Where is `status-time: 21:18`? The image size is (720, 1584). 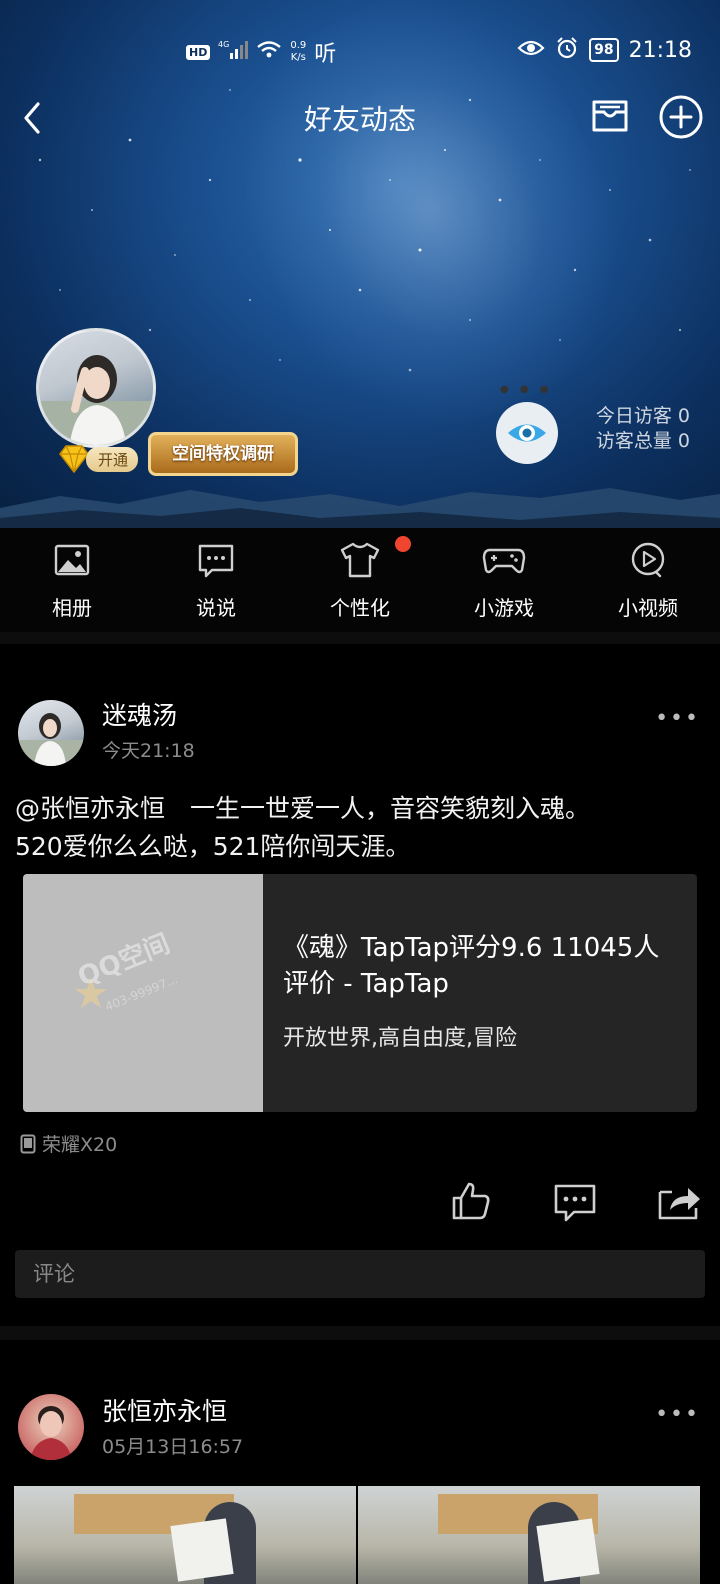 status-time: 21:18 is located at coordinates (660, 50).